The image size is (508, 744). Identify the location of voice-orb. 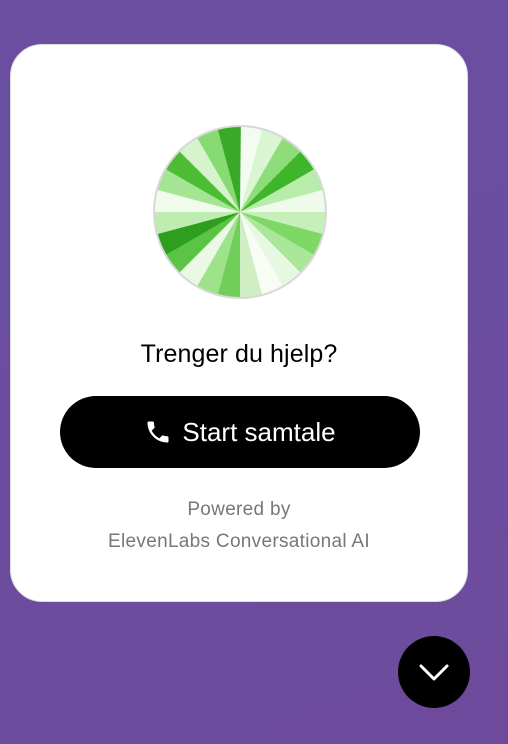
(240, 212).